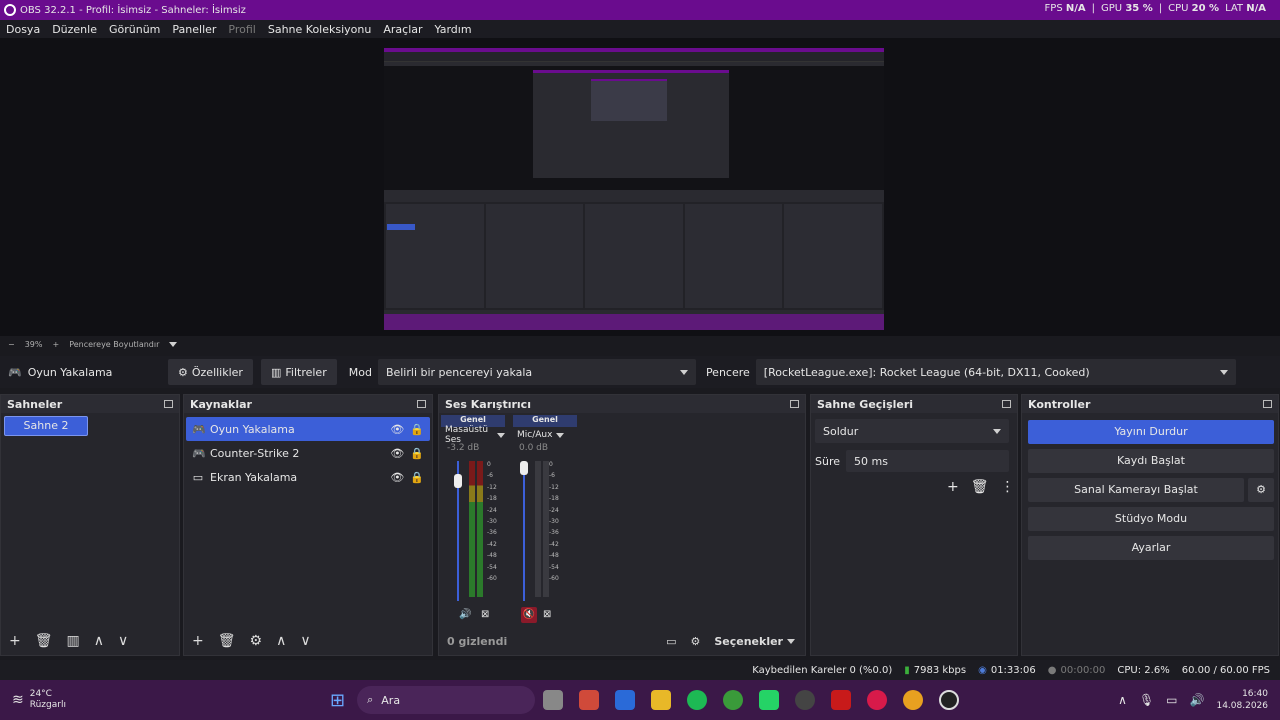 The height and width of the screenshot is (720, 1280). Describe the element at coordinates (1151, 432) in the screenshot. I see `stop-stream-button: Yayını Durdur` at that location.